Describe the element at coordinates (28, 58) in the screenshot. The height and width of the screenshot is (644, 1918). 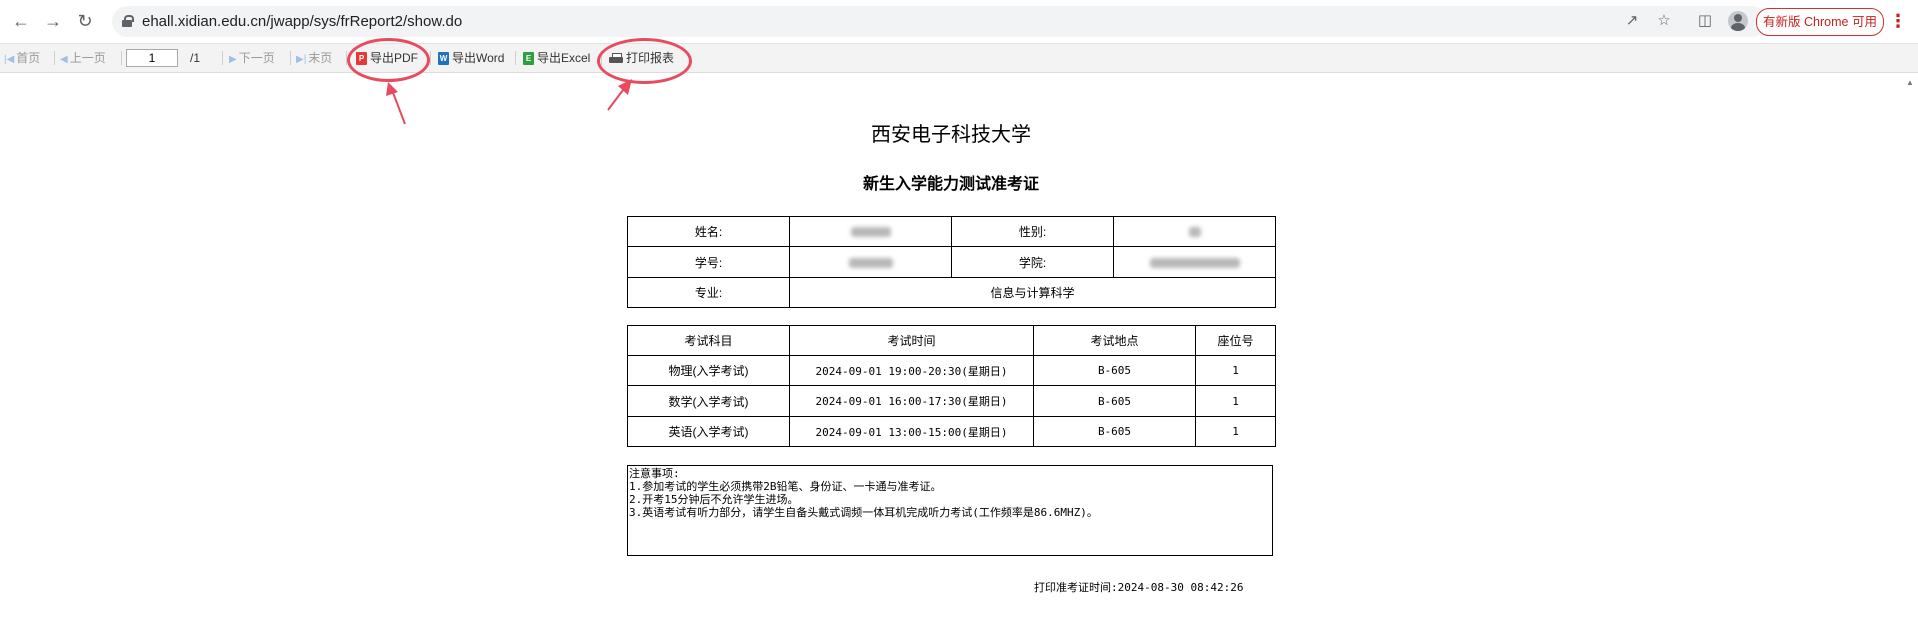
I see `first-page-label: 首页` at that location.